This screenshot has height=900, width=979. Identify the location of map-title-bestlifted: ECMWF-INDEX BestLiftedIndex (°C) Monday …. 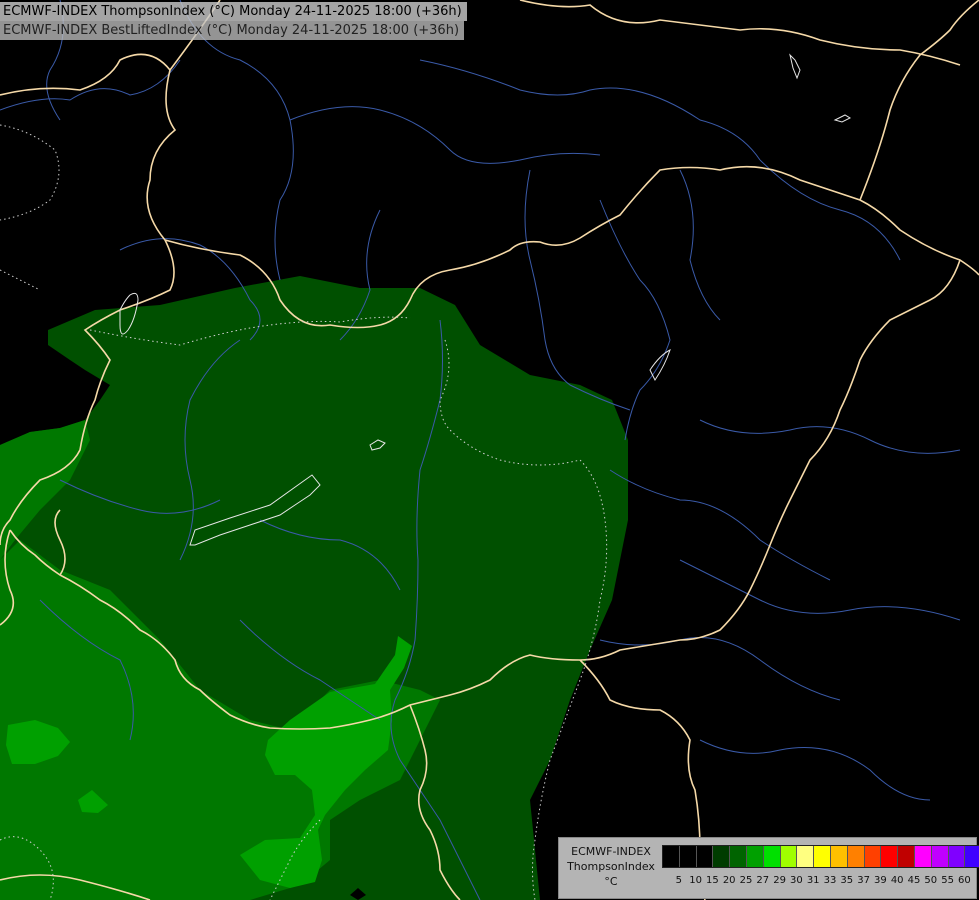
(232, 30).